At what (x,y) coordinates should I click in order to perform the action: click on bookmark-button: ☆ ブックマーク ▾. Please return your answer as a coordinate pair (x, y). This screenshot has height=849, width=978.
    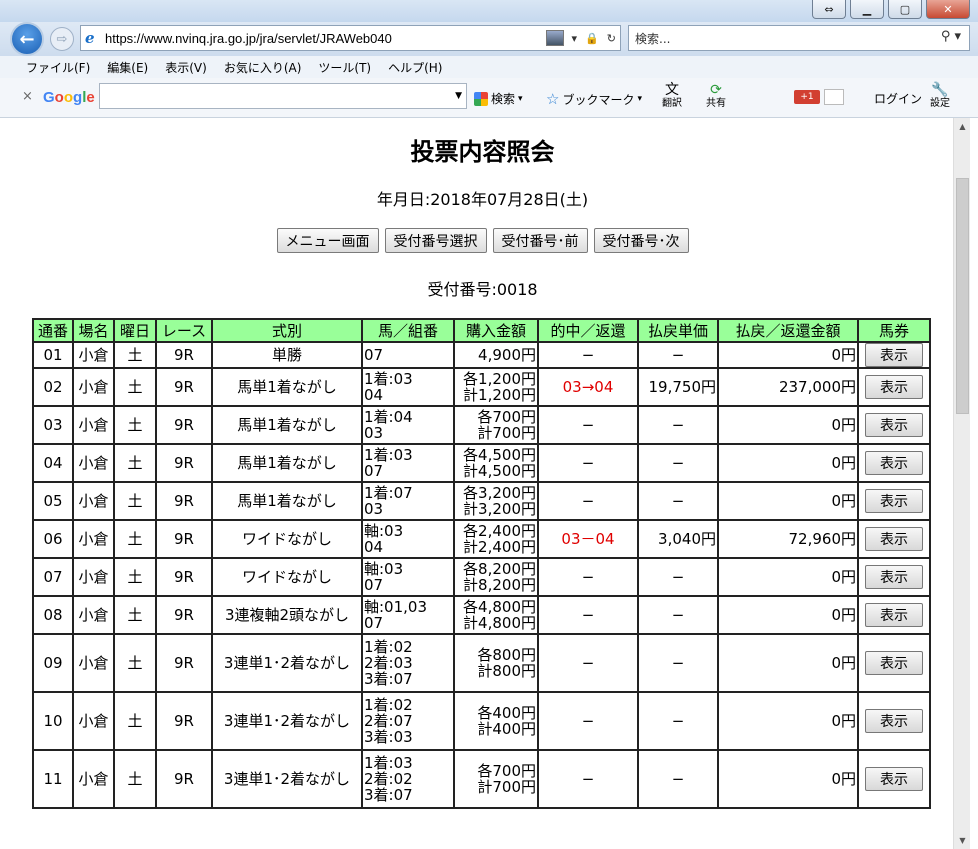
    Looking at the image, I should click on (594, 99).